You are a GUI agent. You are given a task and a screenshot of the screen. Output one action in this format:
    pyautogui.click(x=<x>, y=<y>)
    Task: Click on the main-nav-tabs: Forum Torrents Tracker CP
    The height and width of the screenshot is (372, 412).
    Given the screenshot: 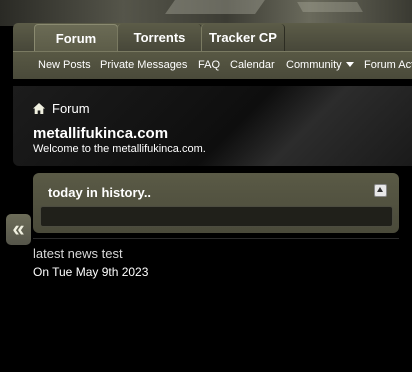 What is the action you would take?
    pyautogui.click(x=212, y=37)
    